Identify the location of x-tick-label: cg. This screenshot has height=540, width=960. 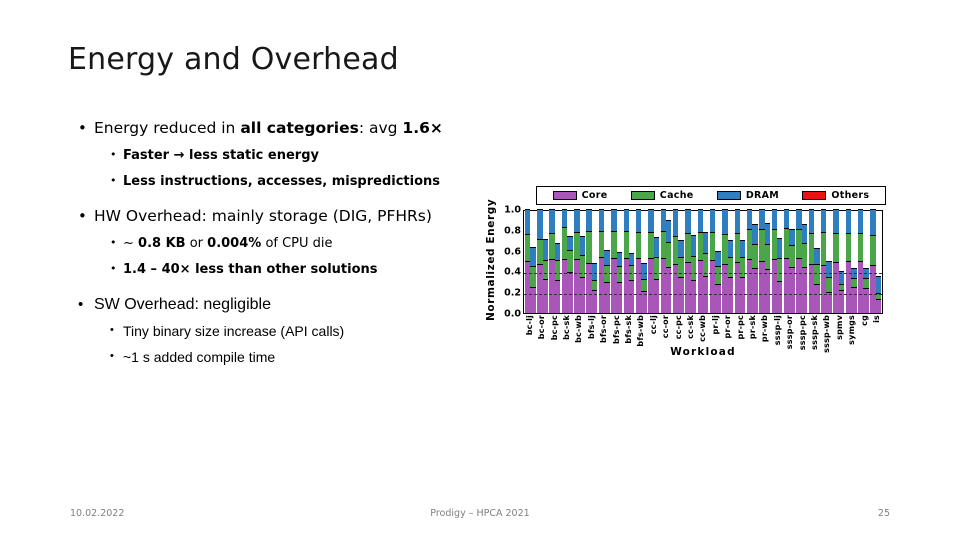
(864, 320).